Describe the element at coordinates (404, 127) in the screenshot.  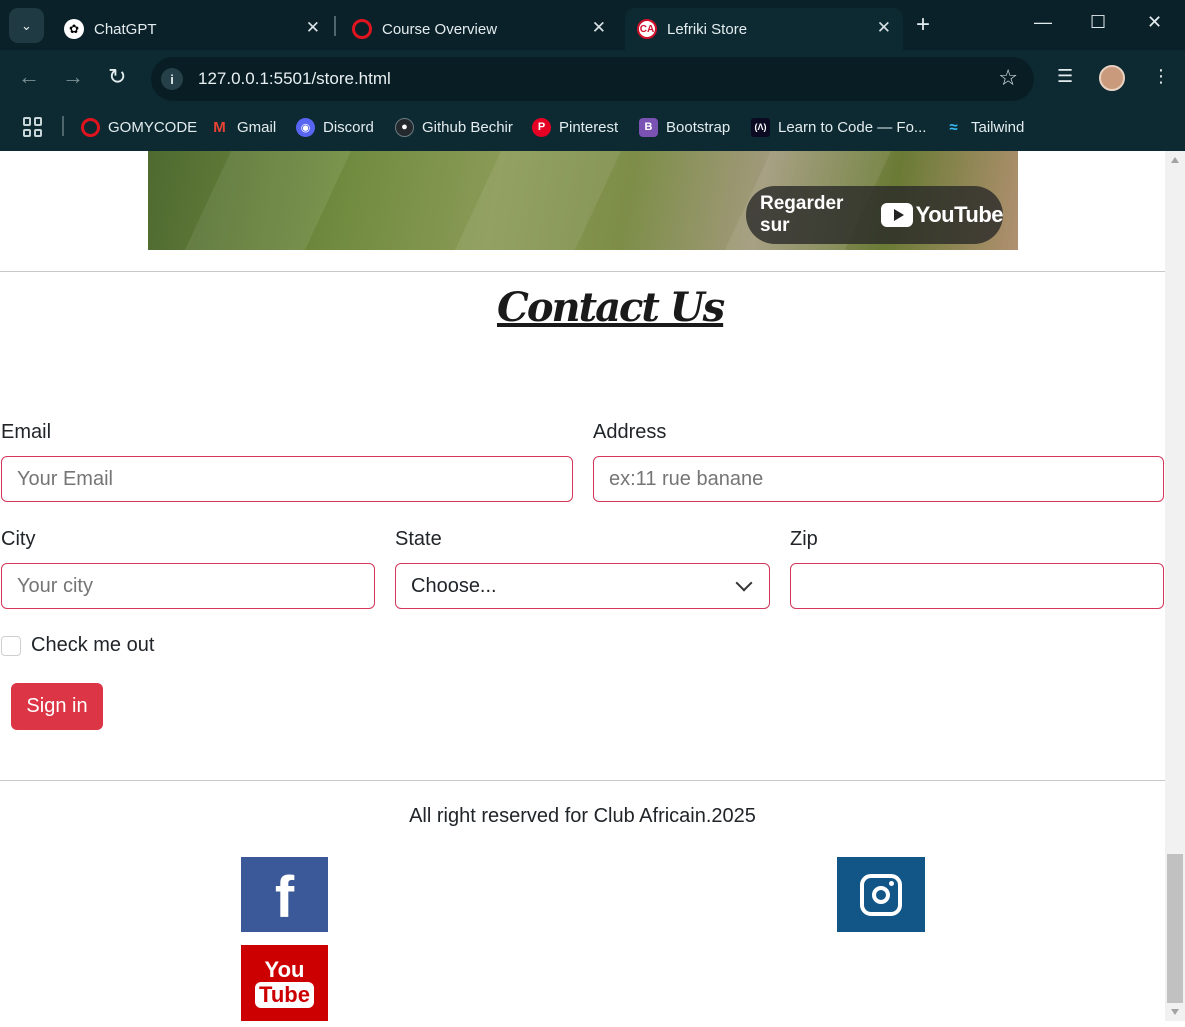
I see `github-icon: ●` at that location.